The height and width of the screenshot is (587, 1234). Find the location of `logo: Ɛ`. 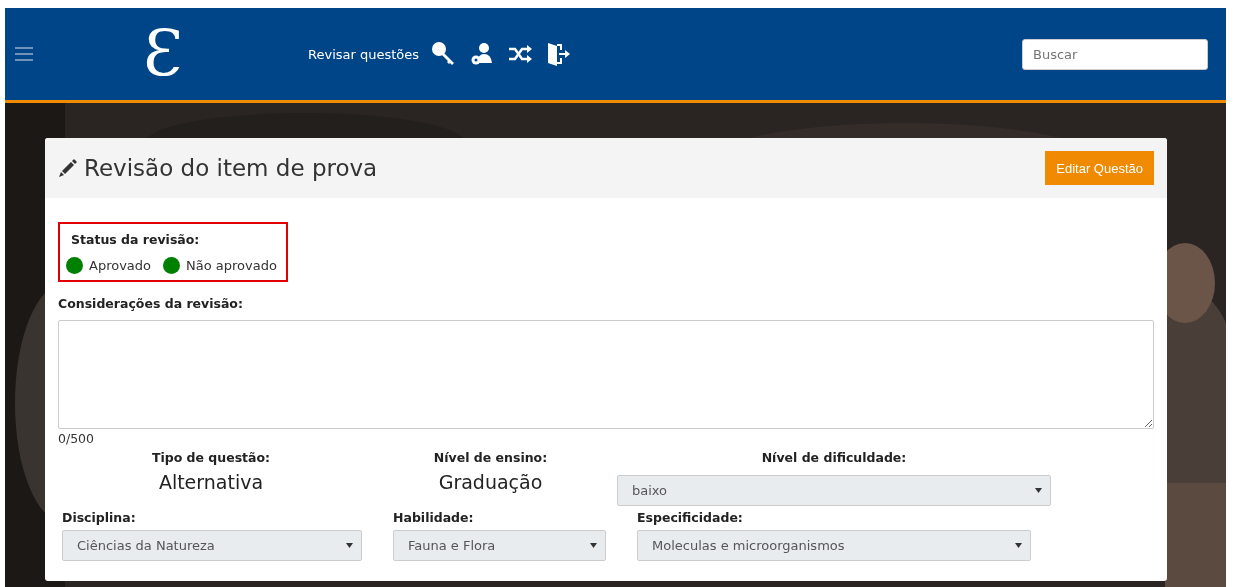

logo: Ɛ is located at coordinates (163, 54).